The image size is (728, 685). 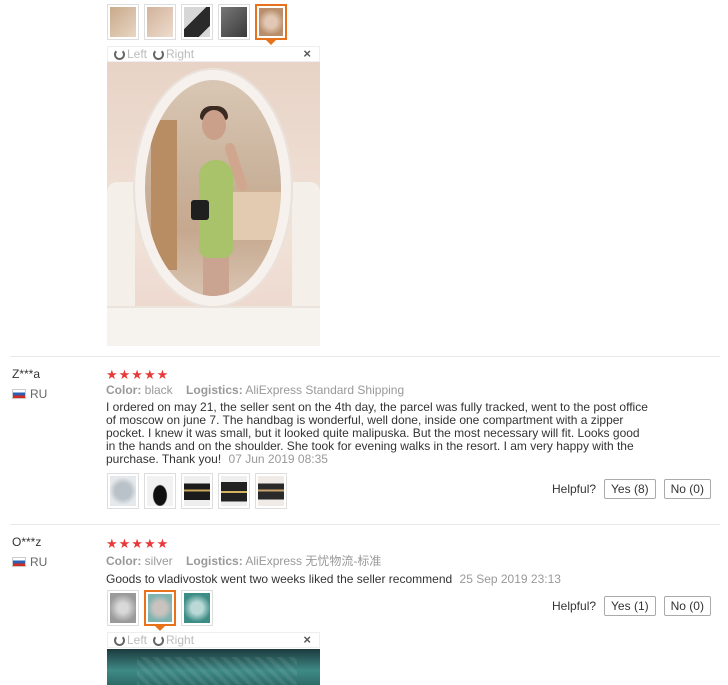 I want to click on helpful-yes-button: Yes (1), so click(x=630, y=606).